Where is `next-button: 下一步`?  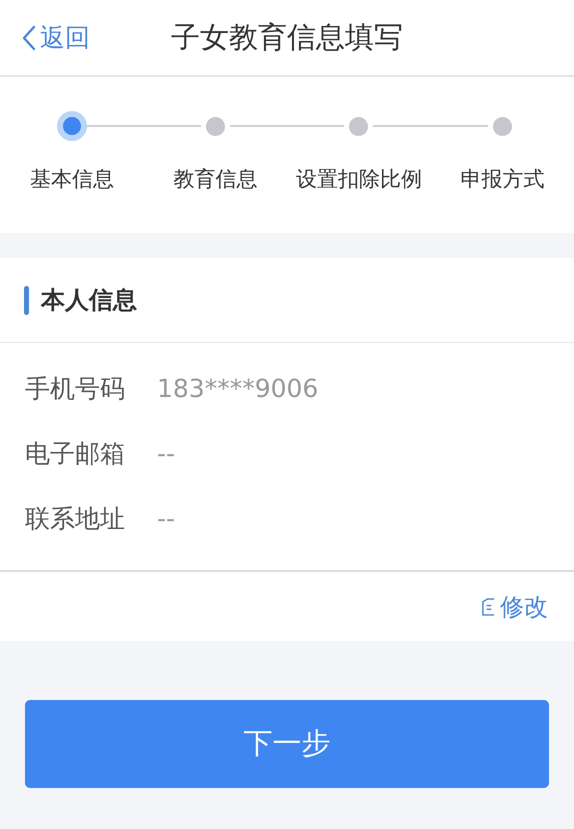 next-button: 下一步 is located at coordinates (287, 744).